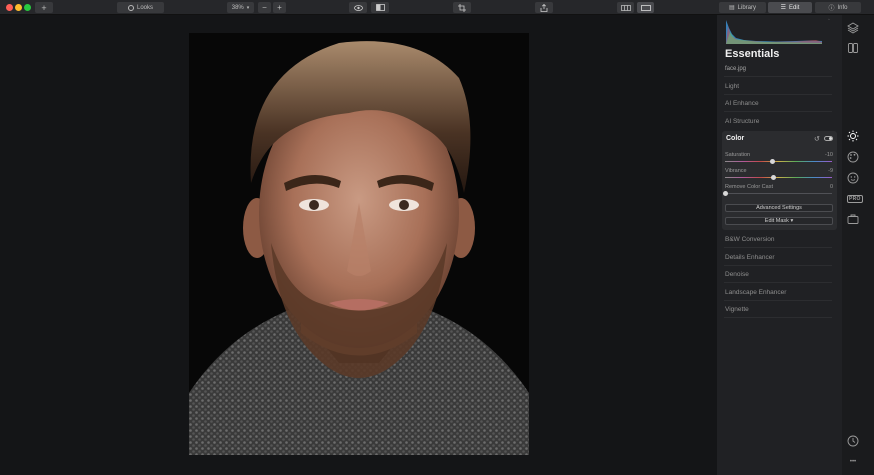 This screenshot has height=475, width=874. I want to click on grid-view-button, so click(625, 7).